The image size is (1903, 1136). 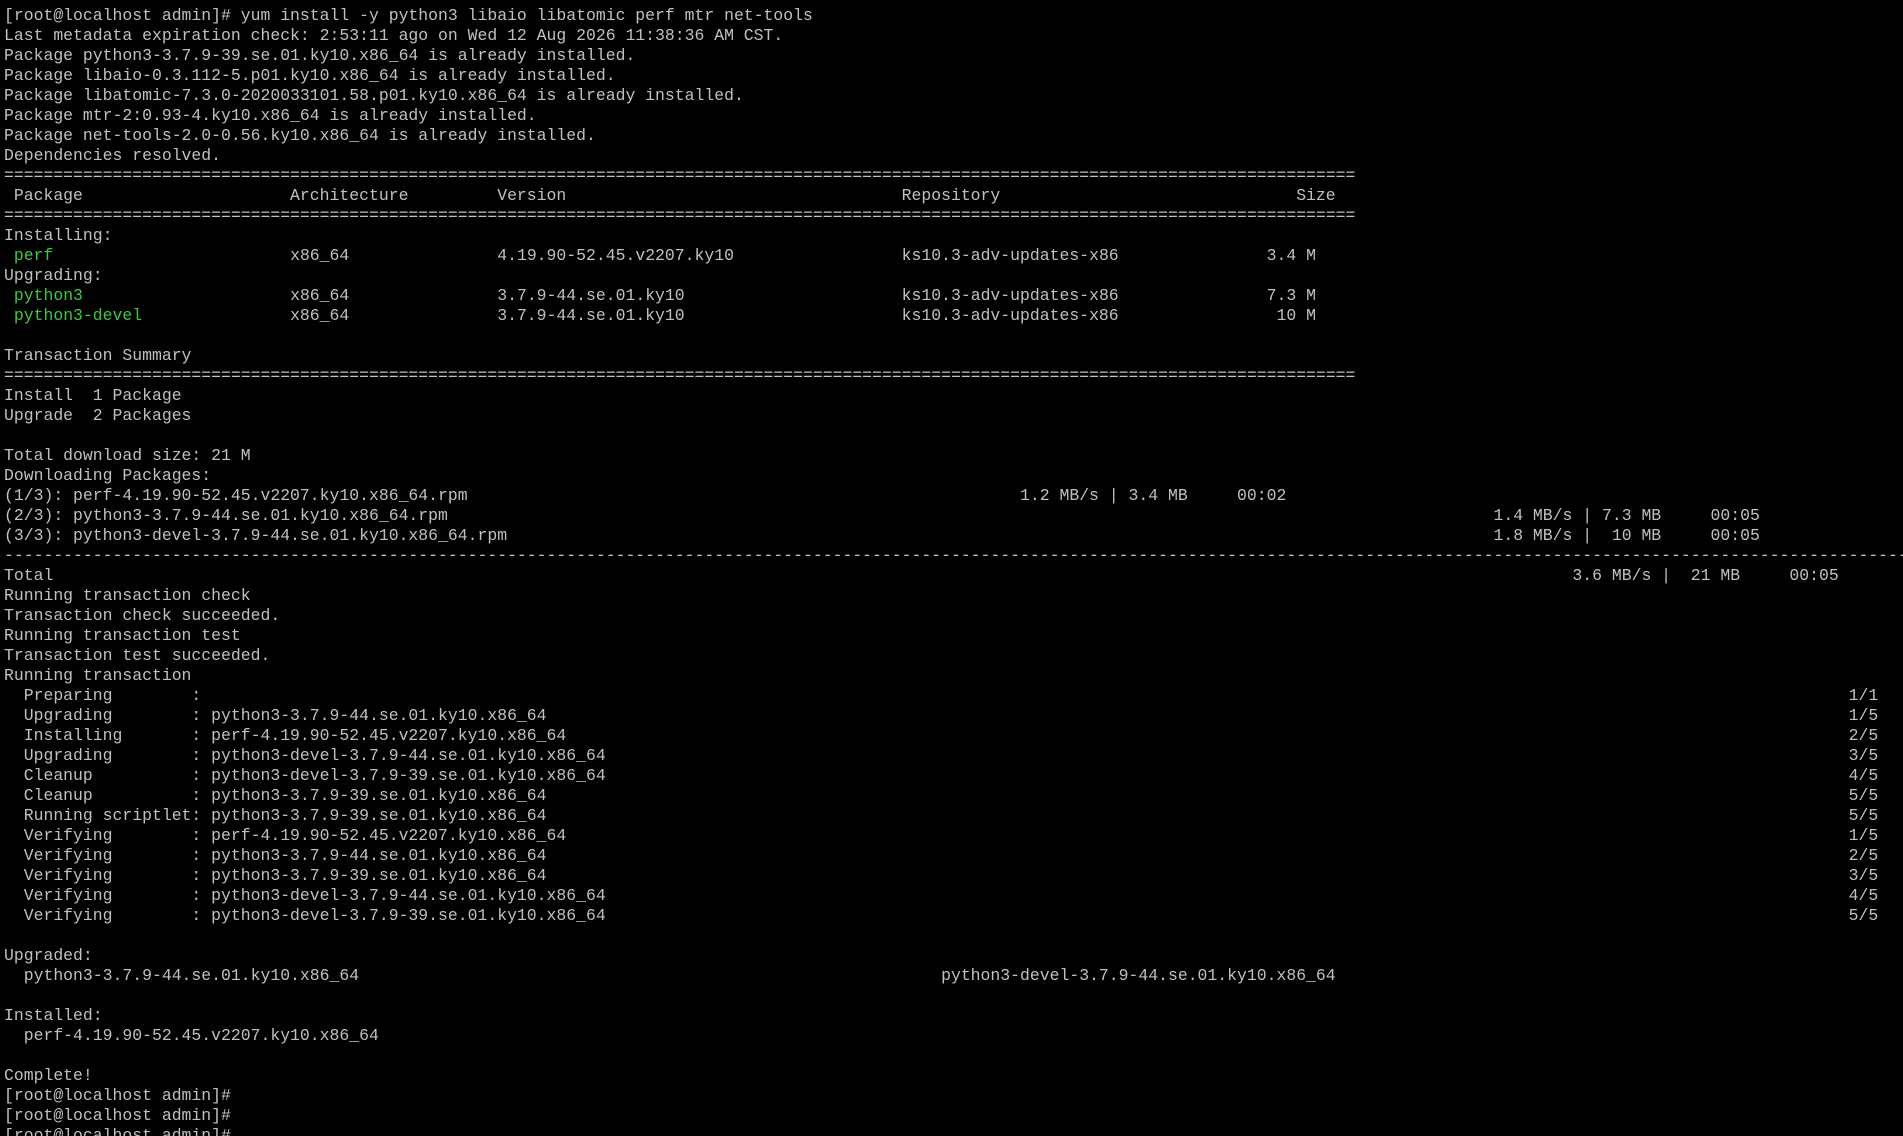 What do you see at coordinates (33, 255) in the screenshot?
I see `package-name: perf` at bounding box center [33, 255].